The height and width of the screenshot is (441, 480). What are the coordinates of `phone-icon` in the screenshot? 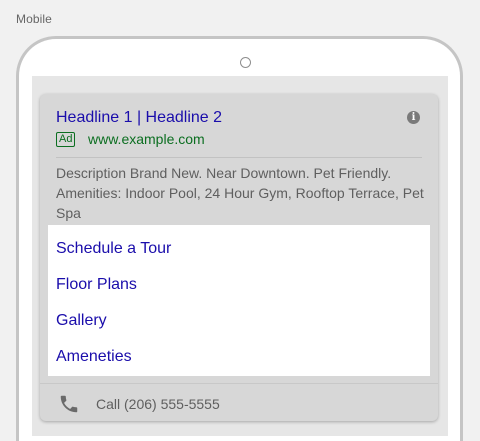 It's located at (69, 404).